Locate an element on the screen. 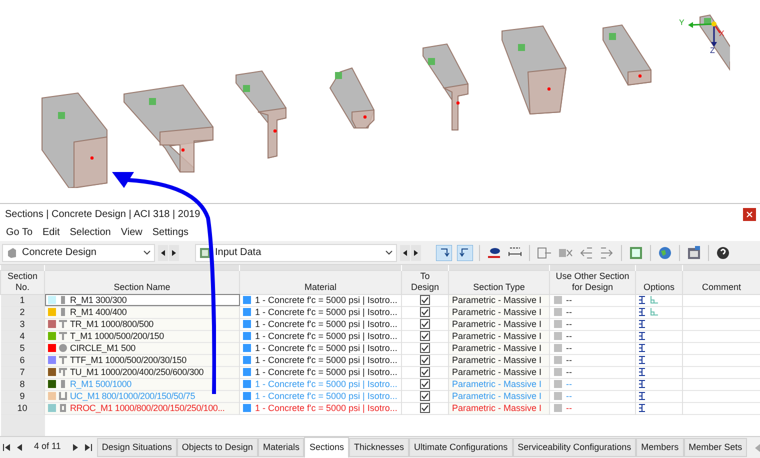 This screenshot has height=458, width=760. axis-label: Z is located at coordinates (712, 51).